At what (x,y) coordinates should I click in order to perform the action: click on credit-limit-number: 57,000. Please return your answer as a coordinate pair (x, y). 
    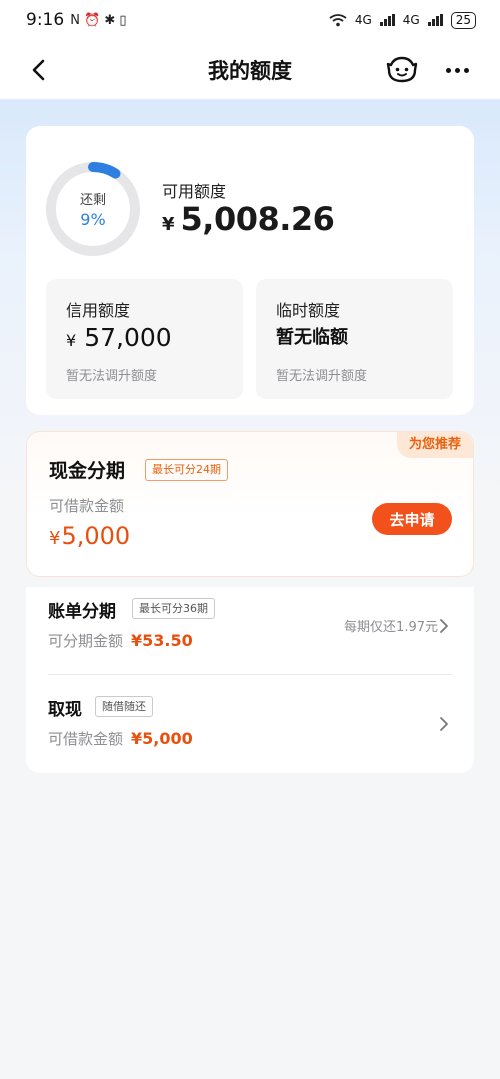
    Looking at the image, I should click on (128, 337).